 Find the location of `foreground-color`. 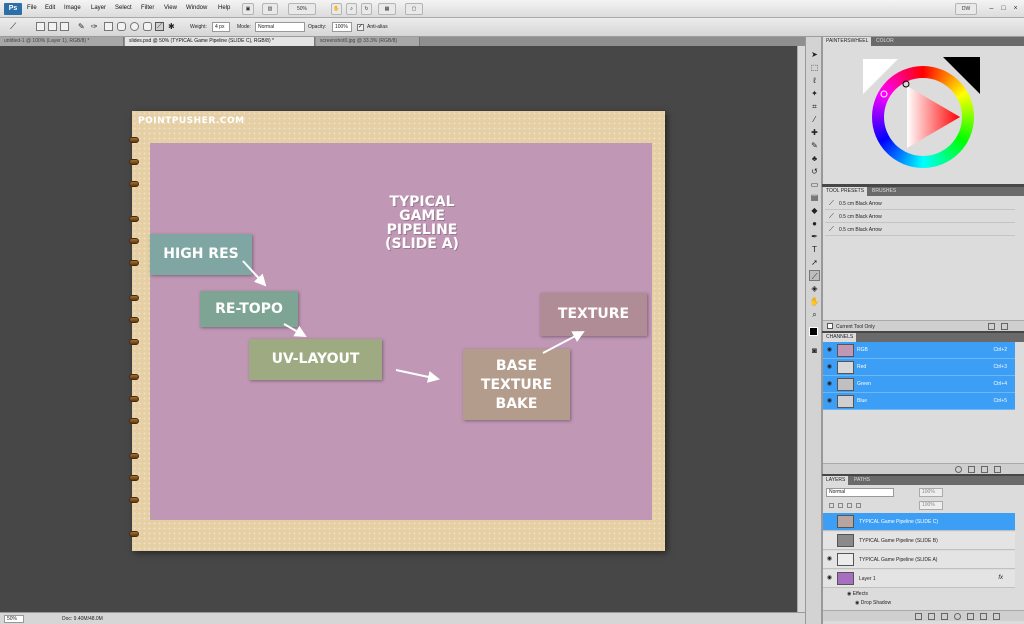

foreground-color is located at coordinates (813, 331).